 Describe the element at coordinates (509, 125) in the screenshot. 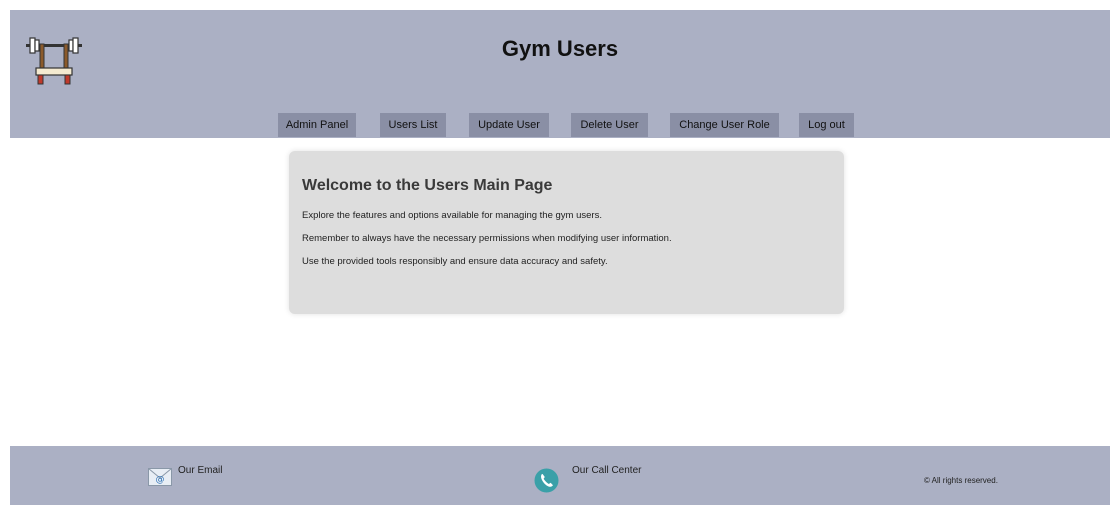

I see `nav-update-user-button: Update User` at that location.